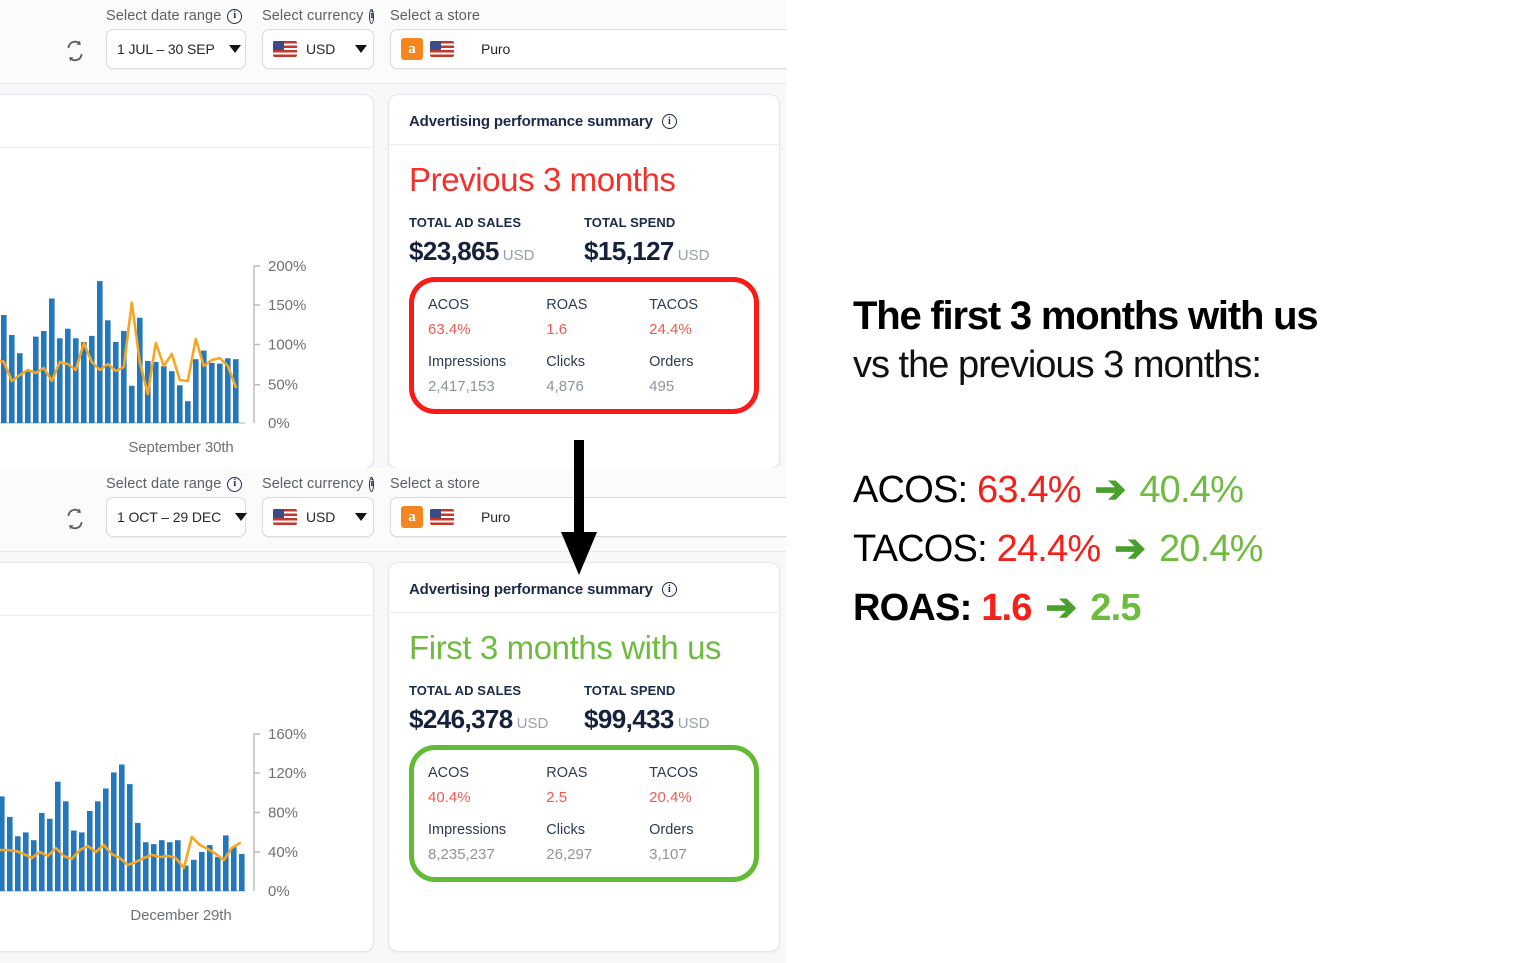 The height and width of the screenshot is (963, 1536). I want to click on date-range-select-bottom: 1 OCT – 29 DEC, so click(177, 517).